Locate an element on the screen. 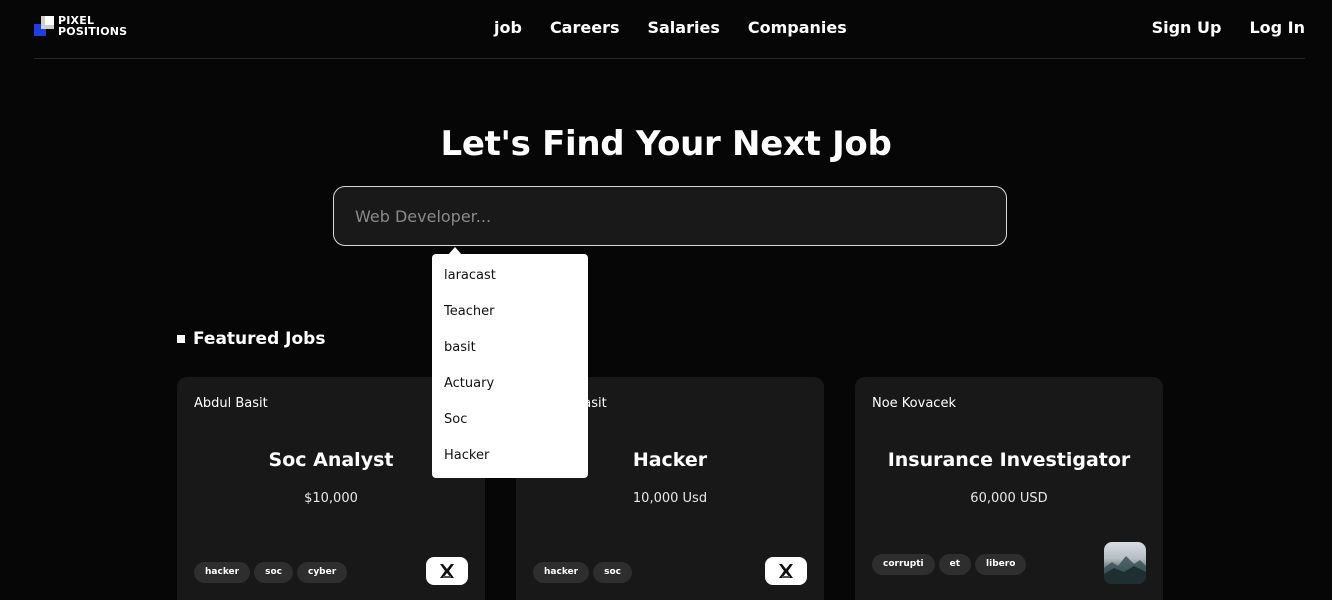 The height and width of the screenshot is (600, 1332). dropdown-caret-icon is located at coordinates (455, 251).